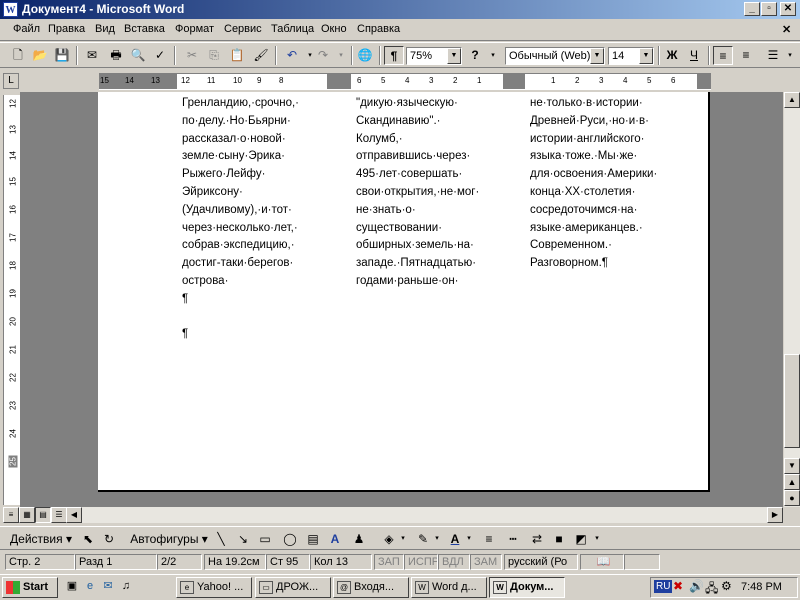 The image size is (800, 600). What do you see at coordinates (400, 9) in the screenshot?
I see `title-bar: W Документ4 - Microsoft Word _ ▫ ✕` at bounding box center [400, 9].